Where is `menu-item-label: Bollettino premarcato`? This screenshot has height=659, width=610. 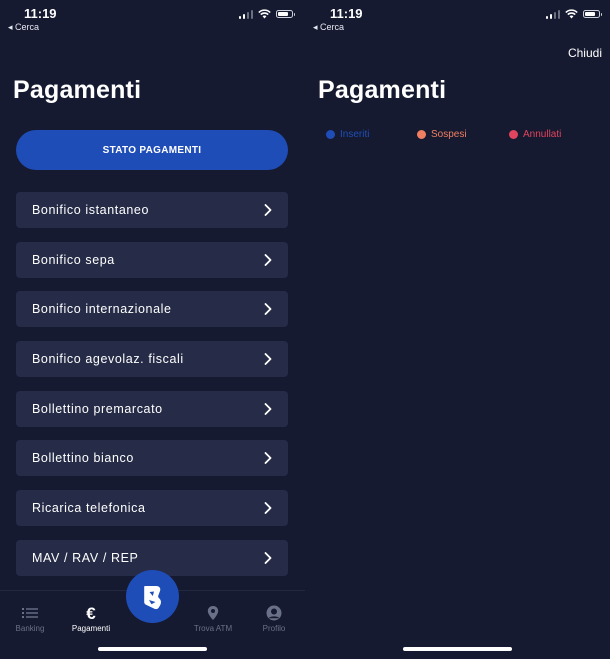 menu-item-label: Bollettino premarcato is located at coordinates (97, 408).